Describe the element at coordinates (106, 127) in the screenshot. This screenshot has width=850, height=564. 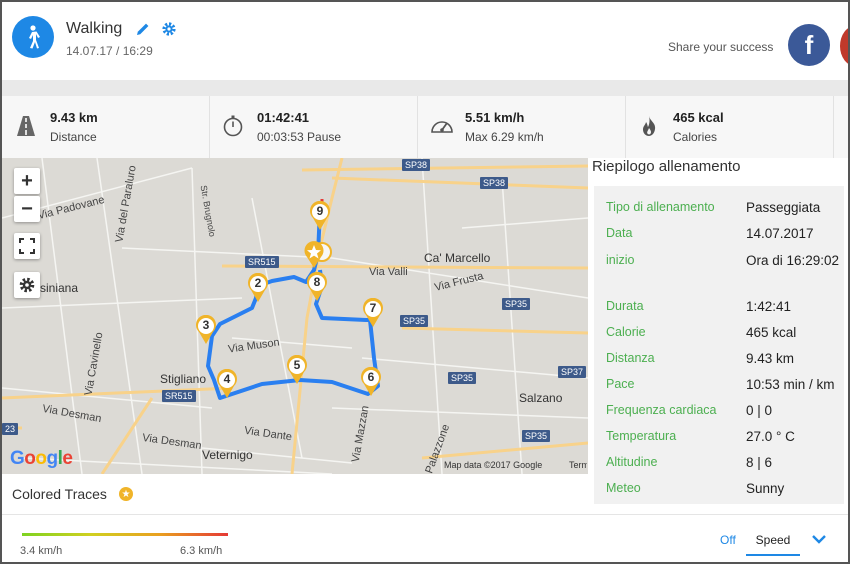
I see `stat-distance: 9.43 km Distance` at that location.